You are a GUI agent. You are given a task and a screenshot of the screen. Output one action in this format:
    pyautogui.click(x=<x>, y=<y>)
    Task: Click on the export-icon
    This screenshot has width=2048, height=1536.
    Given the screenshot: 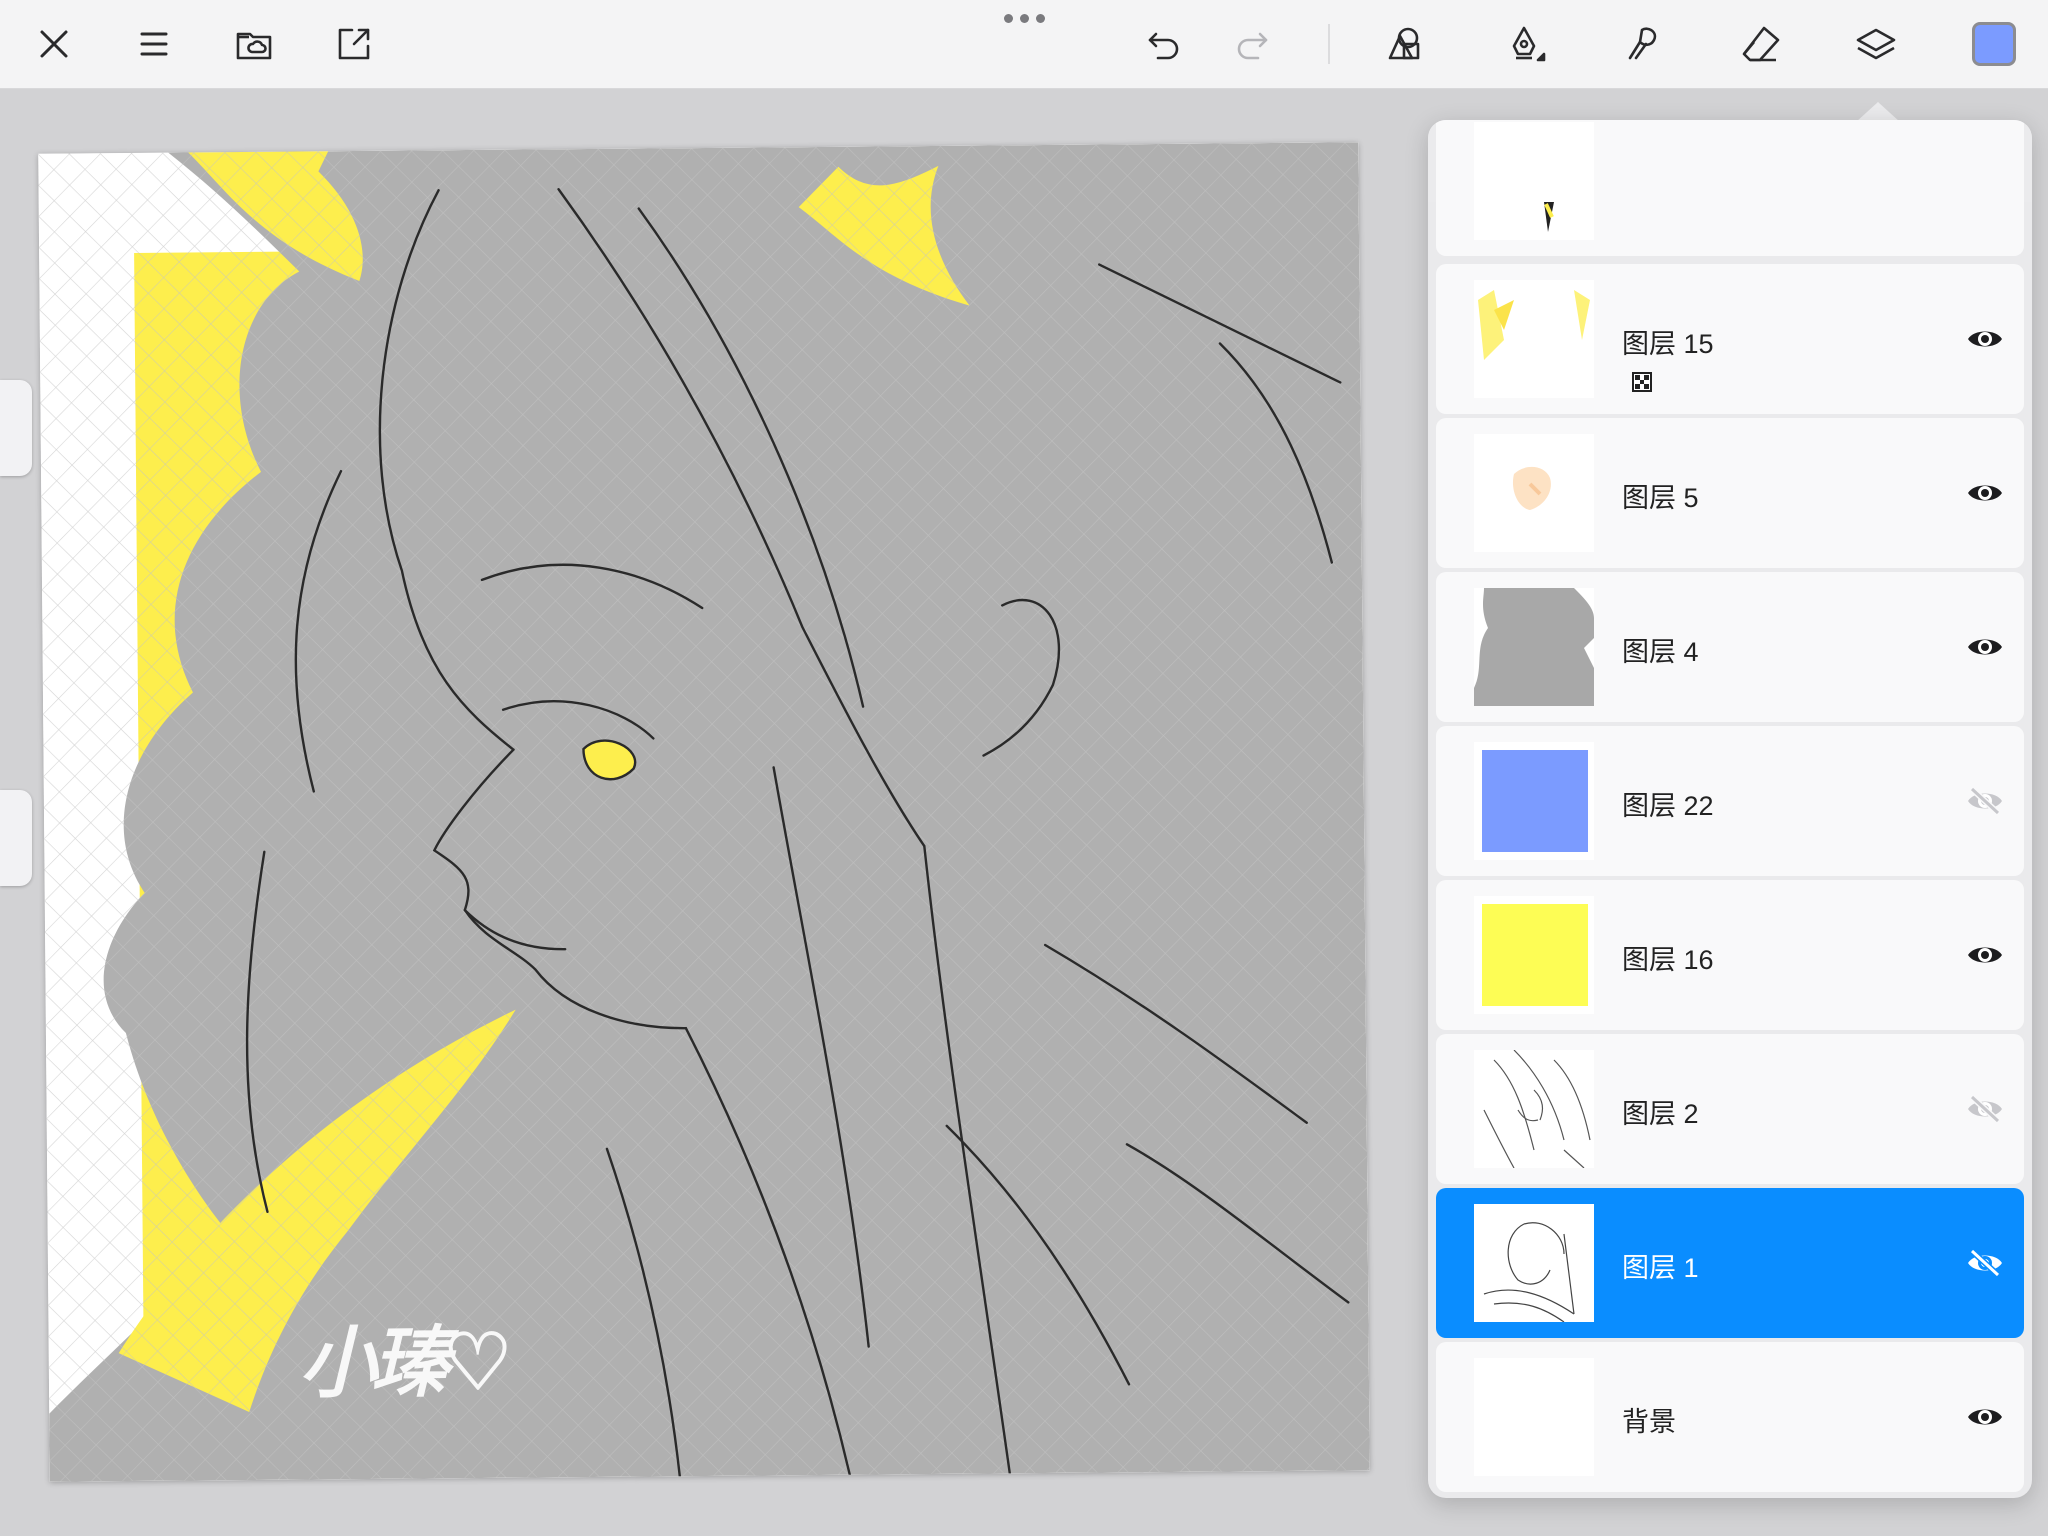 What is the action you would take?
    pyautogui.click(x=354, y=44)
    